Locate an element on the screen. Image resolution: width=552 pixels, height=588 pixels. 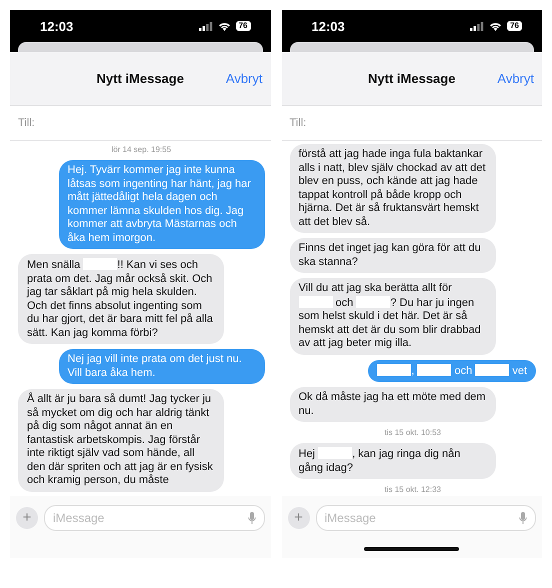
message-text: Å allt är ju bara så dumt! Jag tycker ju så mycket om dig och har aldrig tänkt på dig som något annat än en fantastisk arbetskompis. Jag förstår inte riktigt själv vad som hände, all den där spriten och att jag är en fysisk och kramig person, du måste is located at coordinates (120, 440).